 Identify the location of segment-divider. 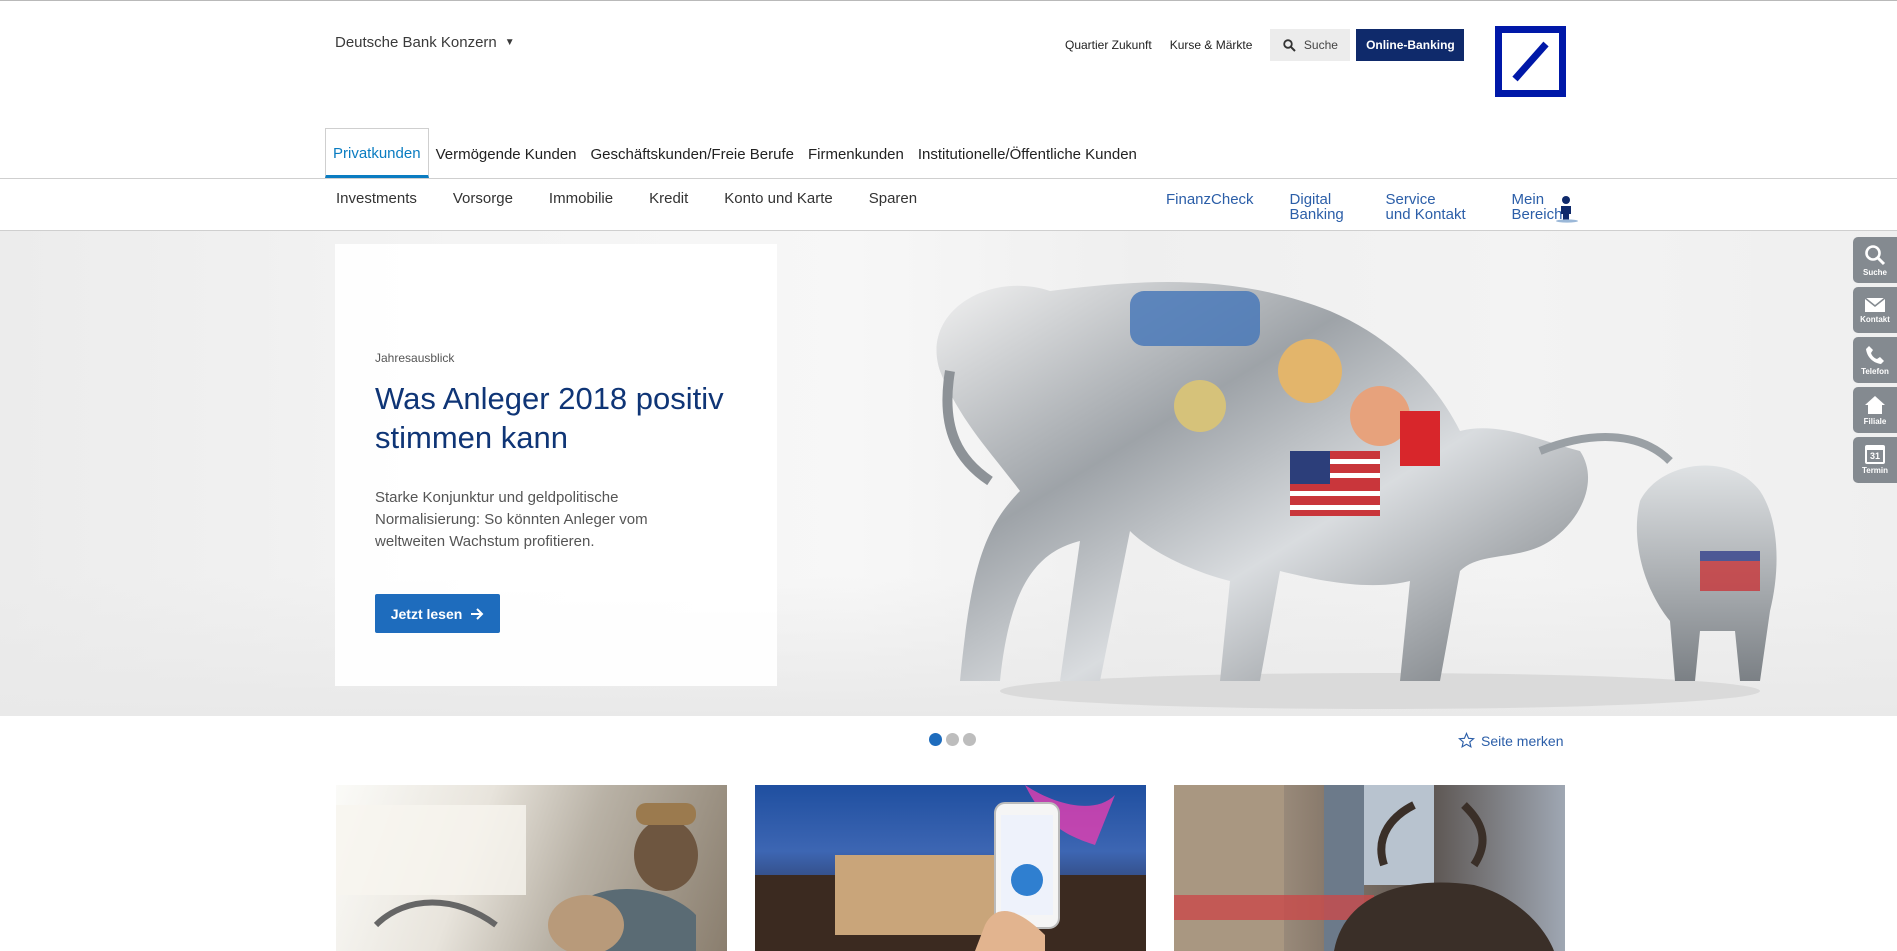
(948, 178).